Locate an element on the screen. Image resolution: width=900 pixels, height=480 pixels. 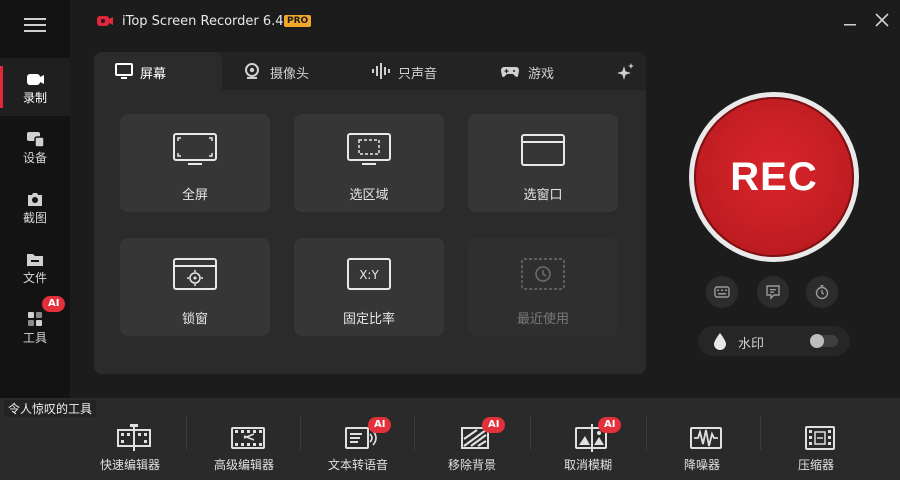
sidebar-item-tools: 工具 AI is located at coordinates (35, 326).